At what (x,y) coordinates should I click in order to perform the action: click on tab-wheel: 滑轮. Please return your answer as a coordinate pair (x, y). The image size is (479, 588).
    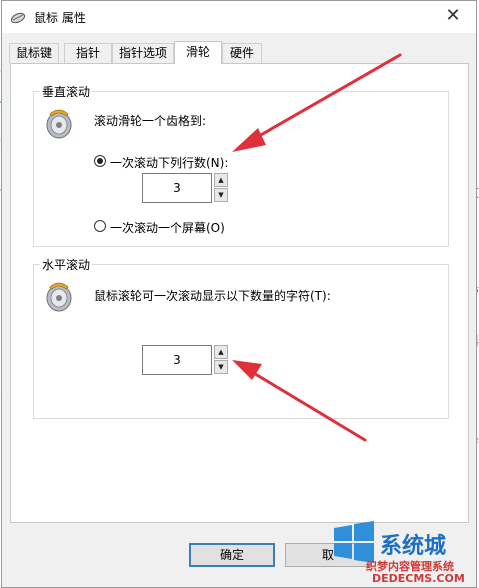
    Looking at the image, I should click on (198, 52).